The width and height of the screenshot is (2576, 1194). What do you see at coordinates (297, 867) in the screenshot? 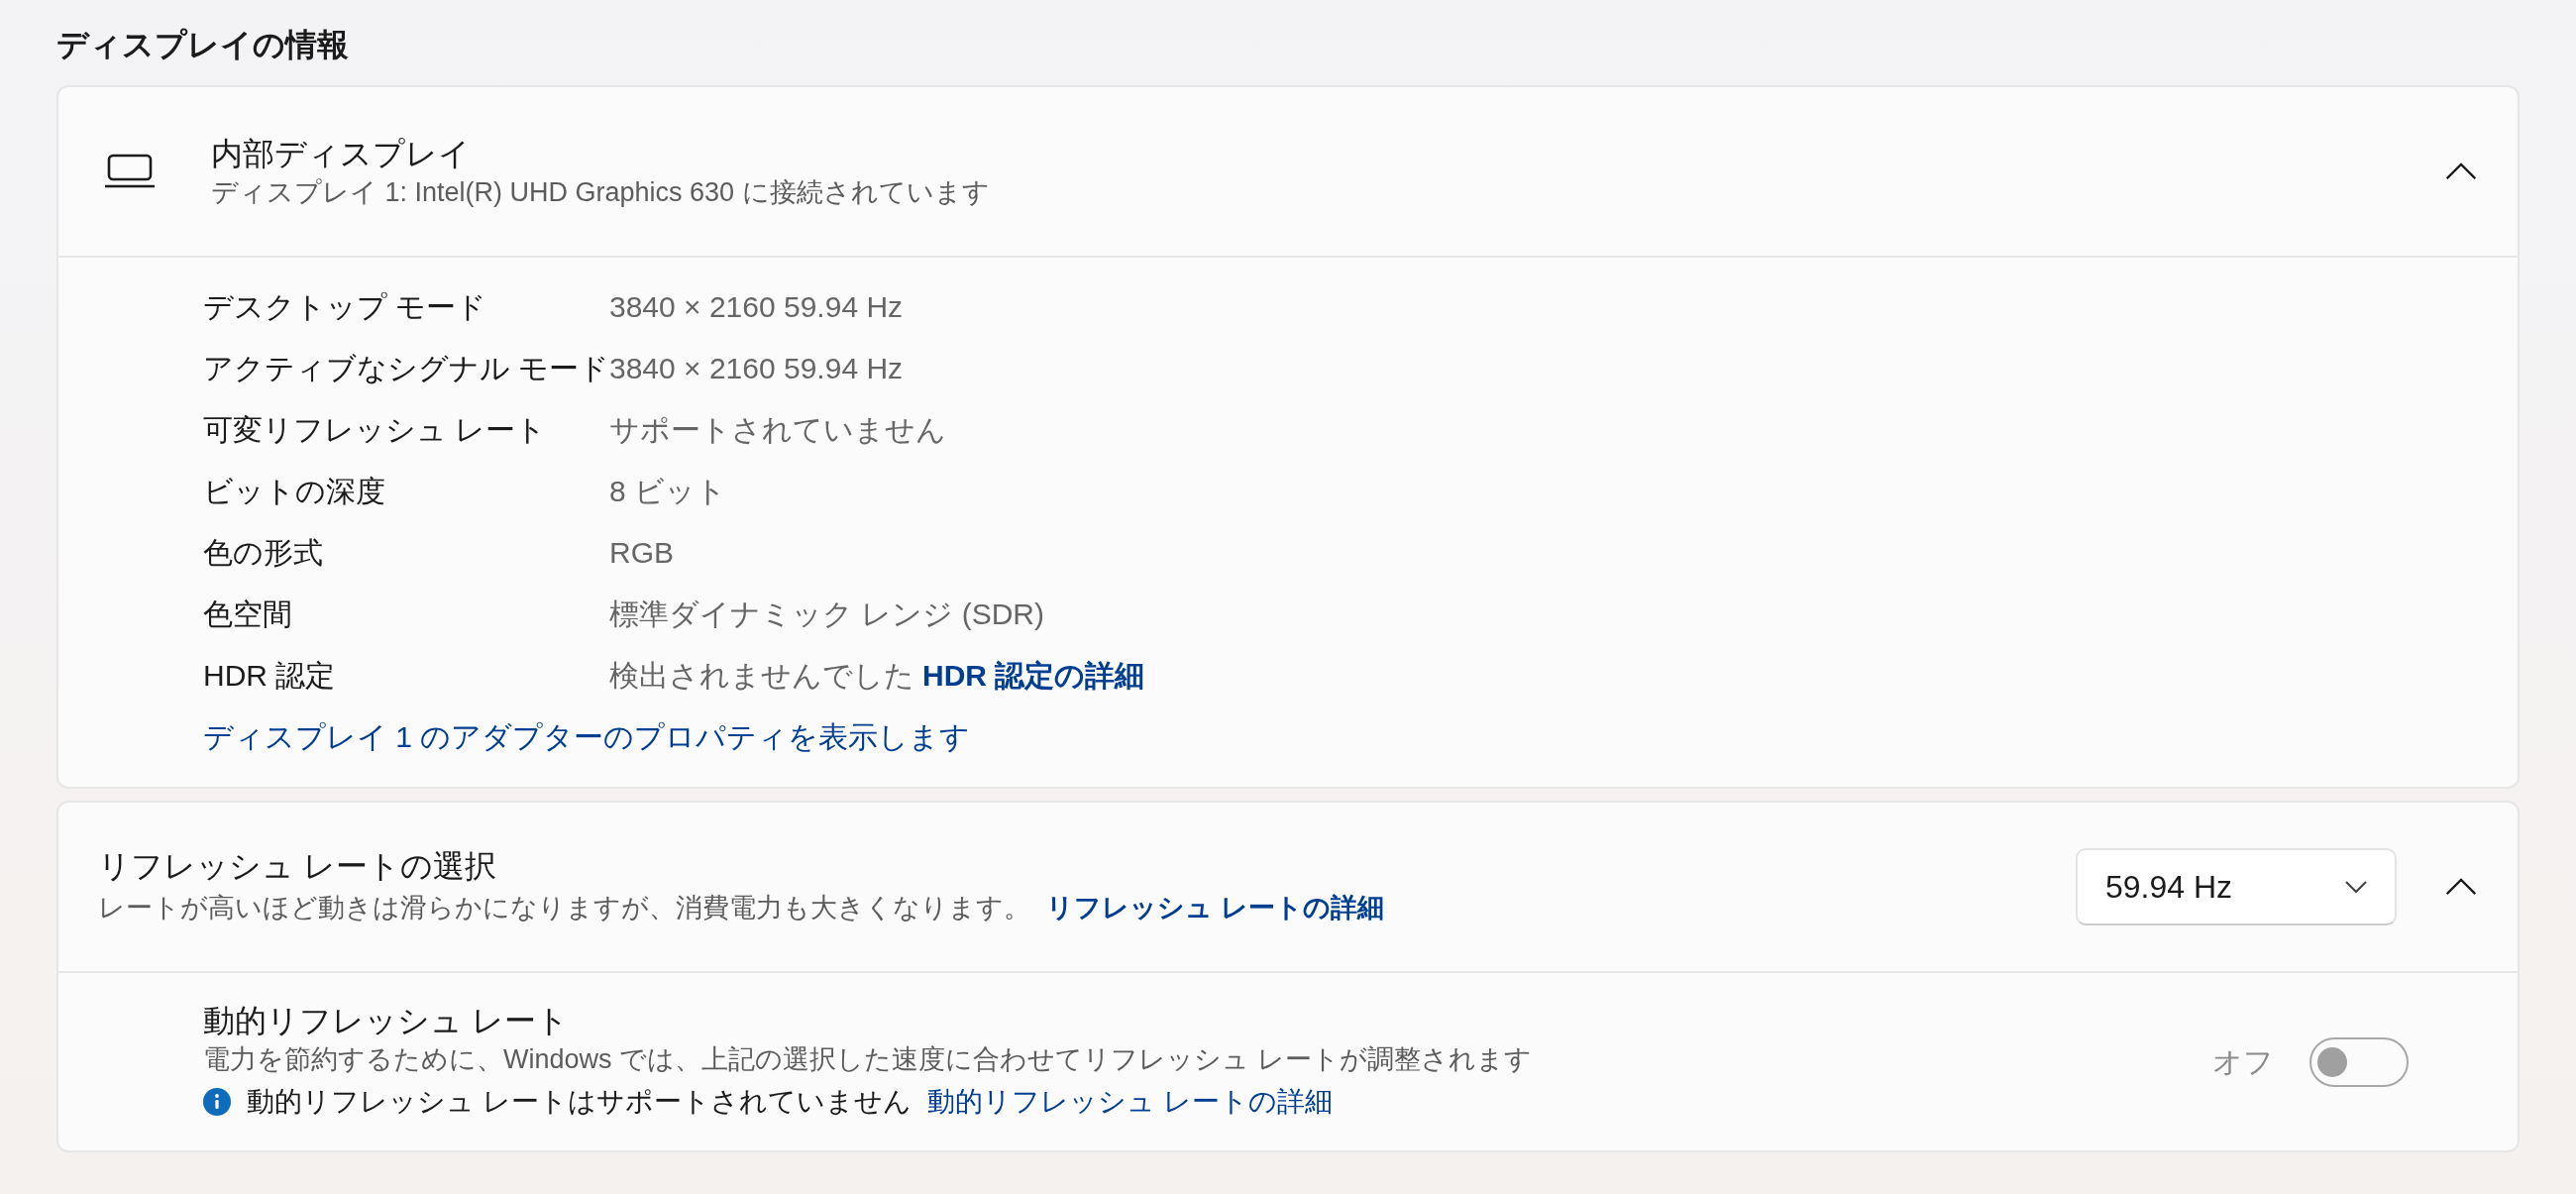
I see `refresh-rate-title: リフレッシュ レートの選択` at bounding box center [297, 867].